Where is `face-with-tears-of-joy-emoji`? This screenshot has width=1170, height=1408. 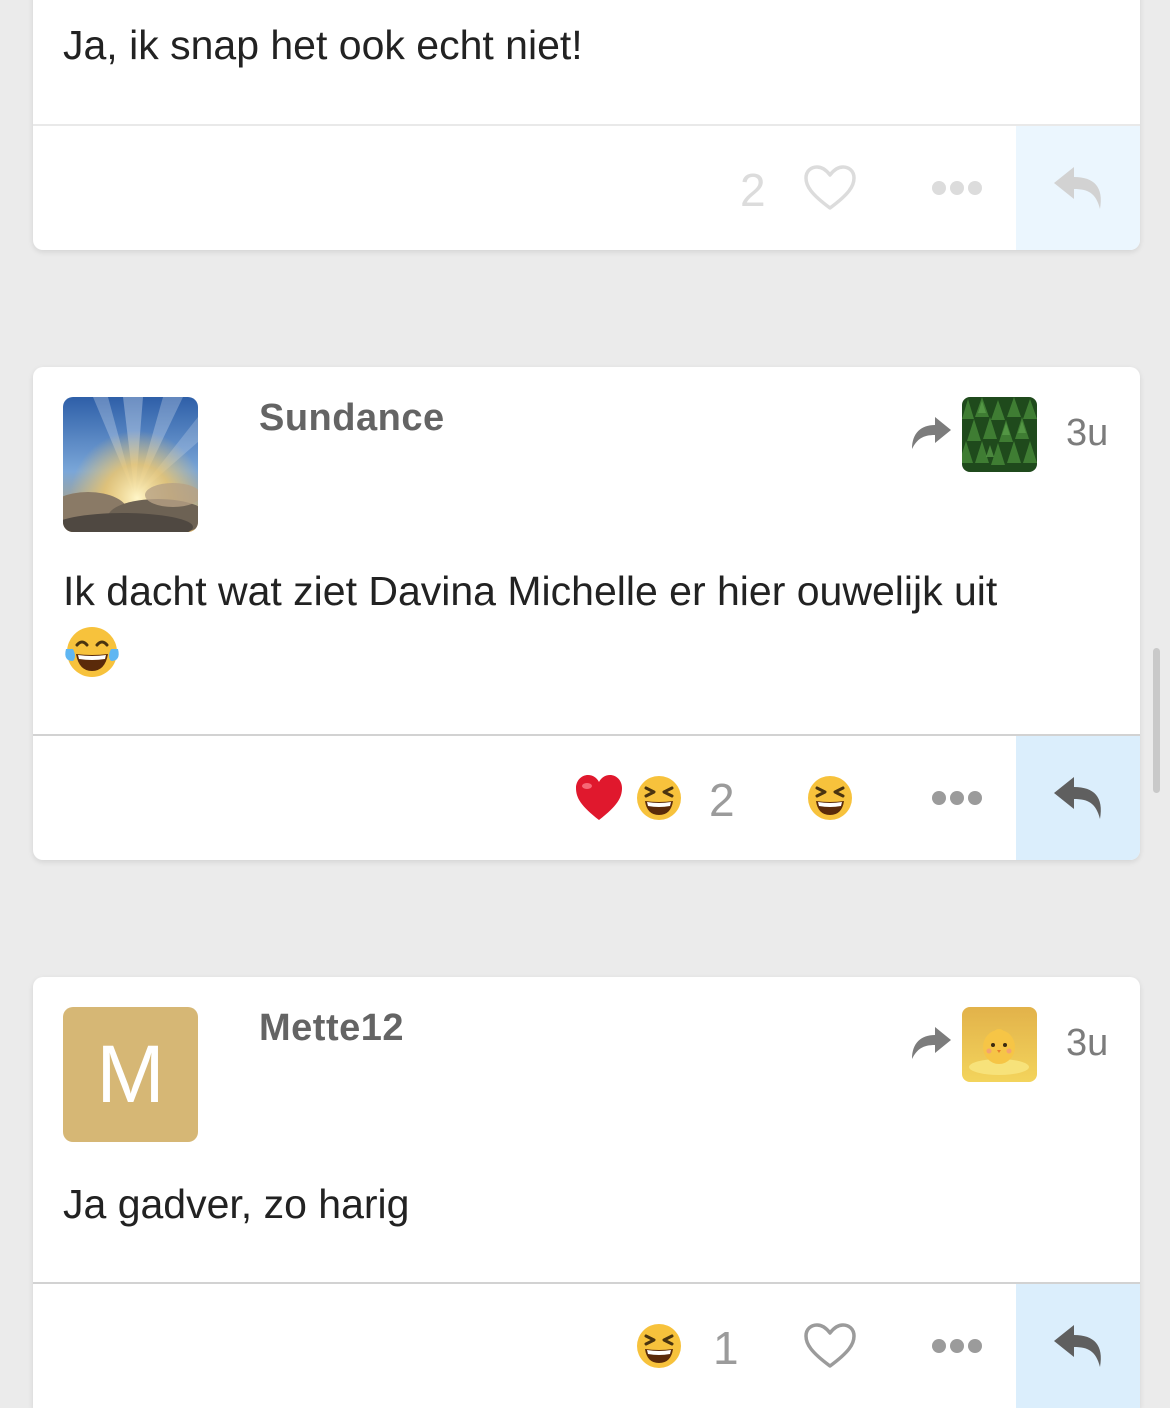
face-with-tears-of-joy-emoji is located at coordinates (92, 652).